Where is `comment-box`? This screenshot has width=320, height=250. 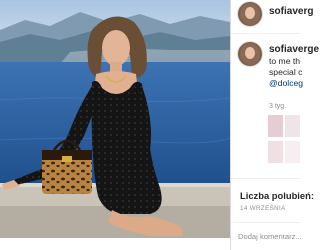
comment-box is located at coordinates (266, 236).